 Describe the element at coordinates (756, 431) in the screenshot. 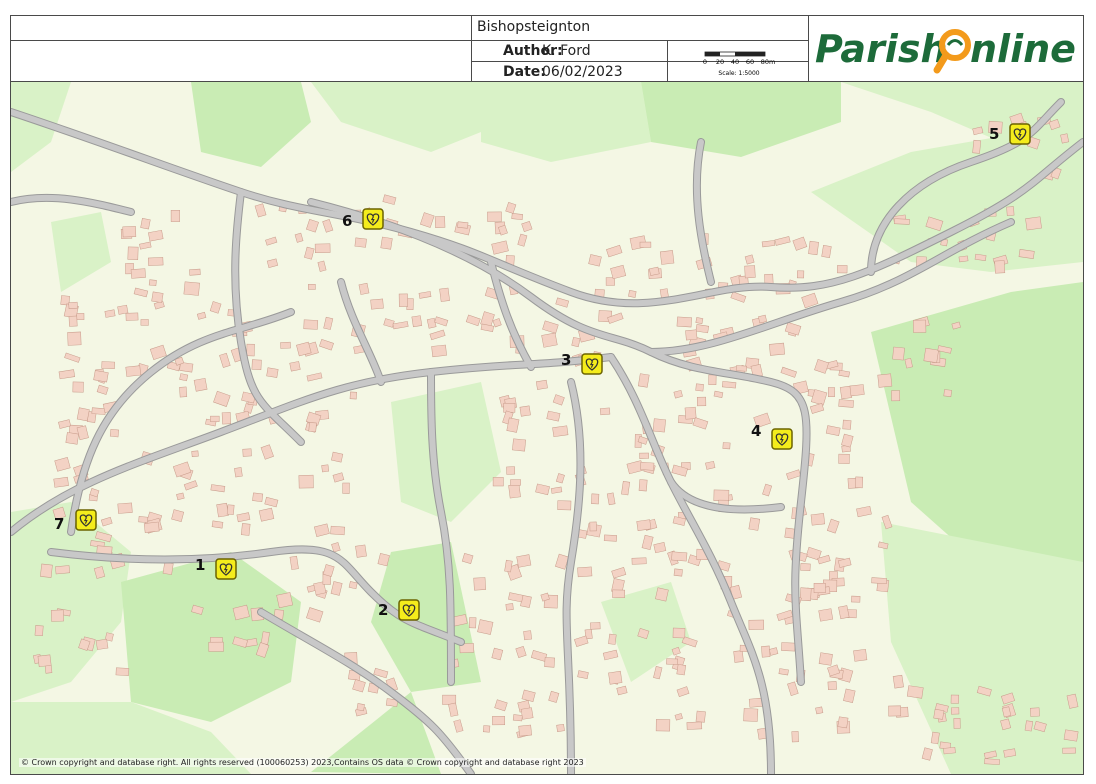

I see `marker-label: 4` at that location.